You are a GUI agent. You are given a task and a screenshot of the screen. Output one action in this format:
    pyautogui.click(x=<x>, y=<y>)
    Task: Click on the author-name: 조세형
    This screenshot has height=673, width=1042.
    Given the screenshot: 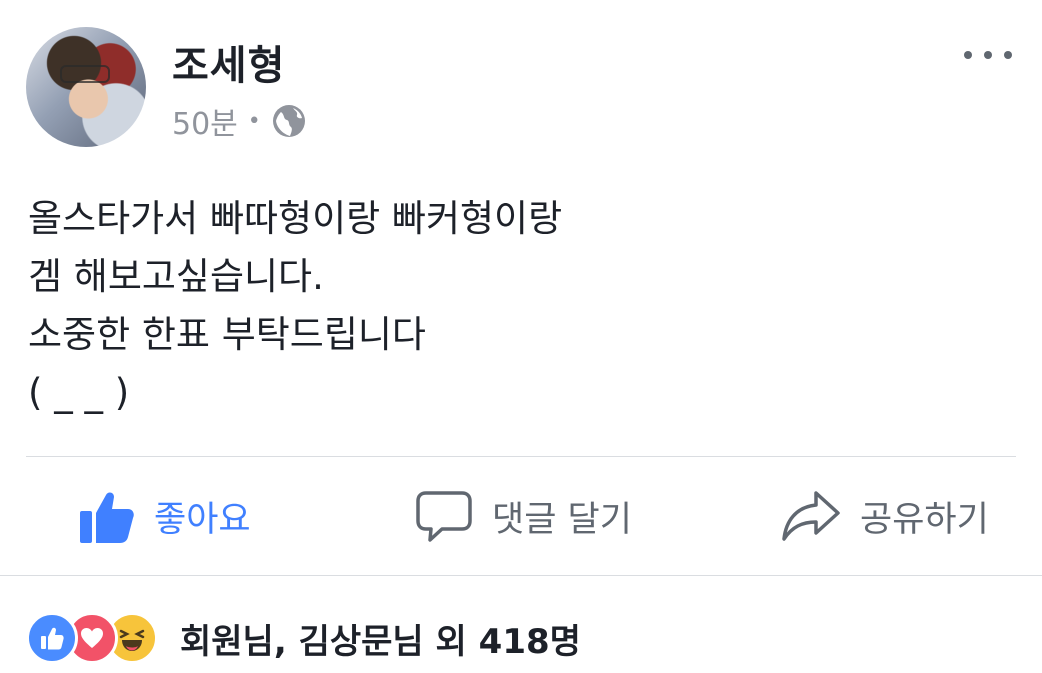 What is the action you would take?
    pyautogui.click(x=228, y=62)
    